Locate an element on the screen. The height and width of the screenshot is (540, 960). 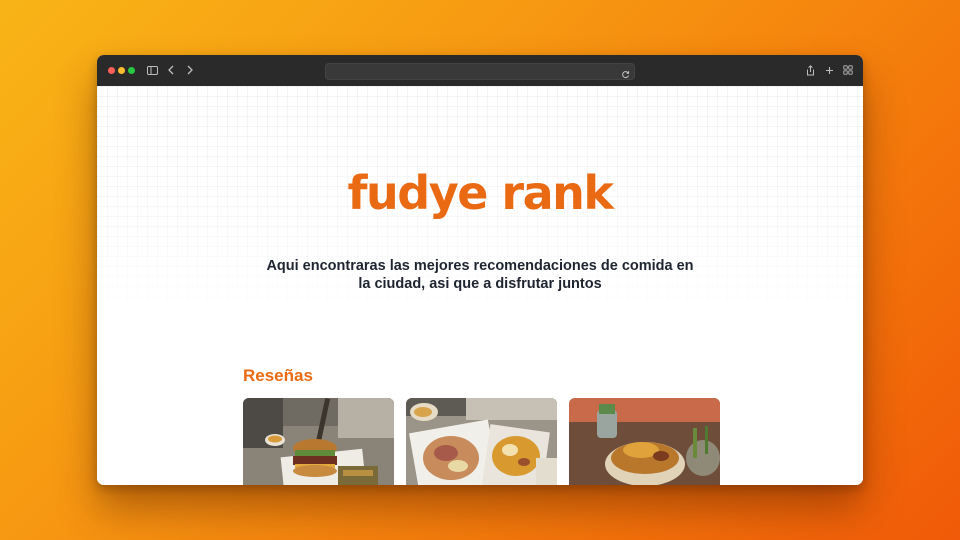
review-card-burger is located at coordinates (318, 441).